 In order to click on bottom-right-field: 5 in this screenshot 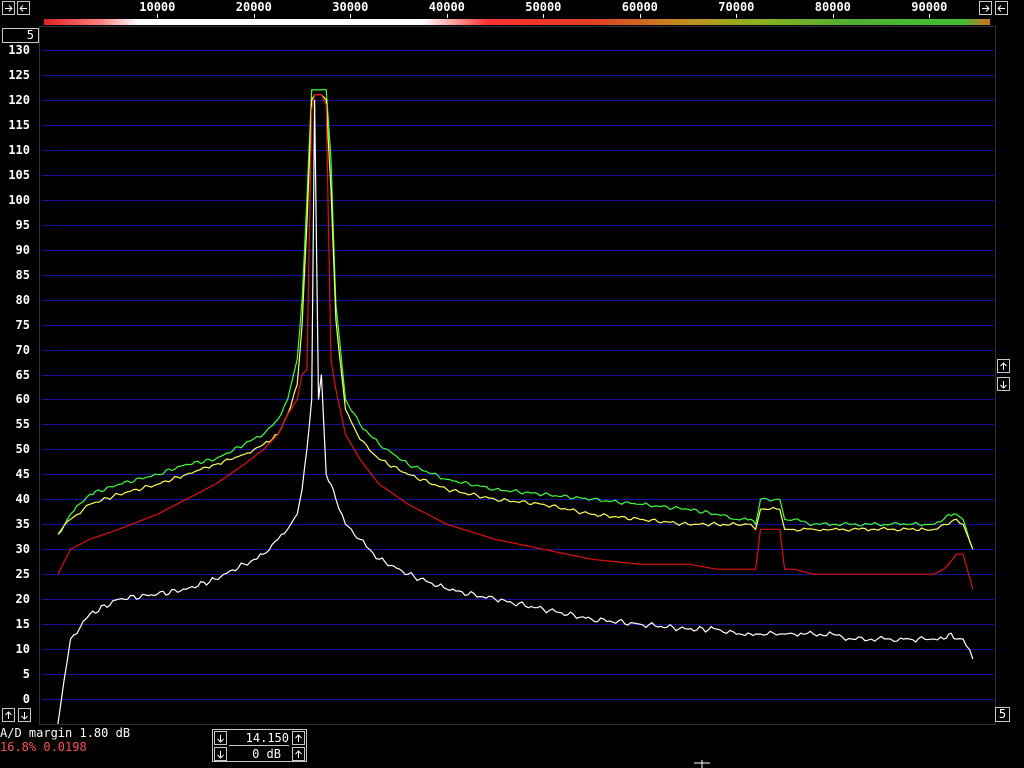, I will do `click(1002, 714)`.